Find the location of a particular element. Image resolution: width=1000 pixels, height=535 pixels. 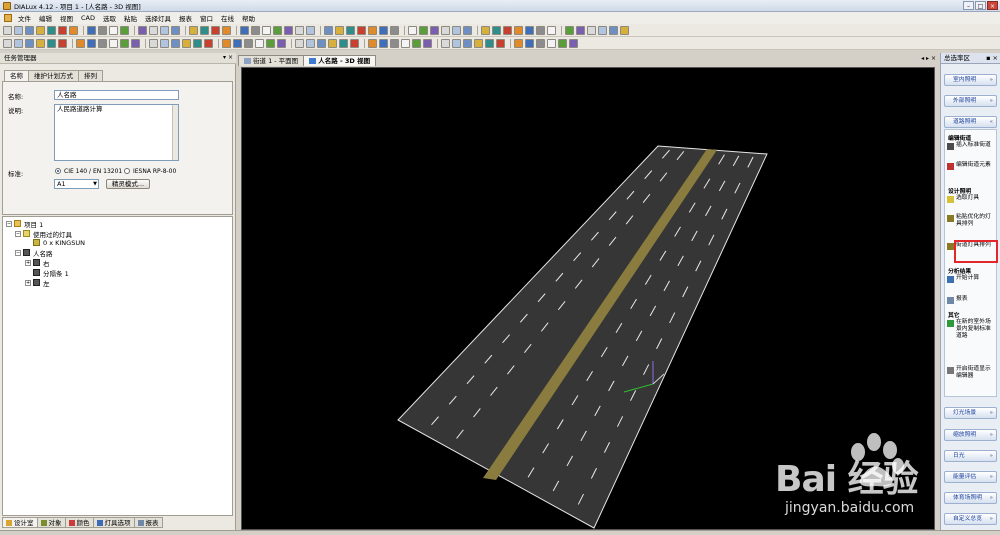

tab-luminaire-options: 灯具选项 is located at coordinates (113, 522).